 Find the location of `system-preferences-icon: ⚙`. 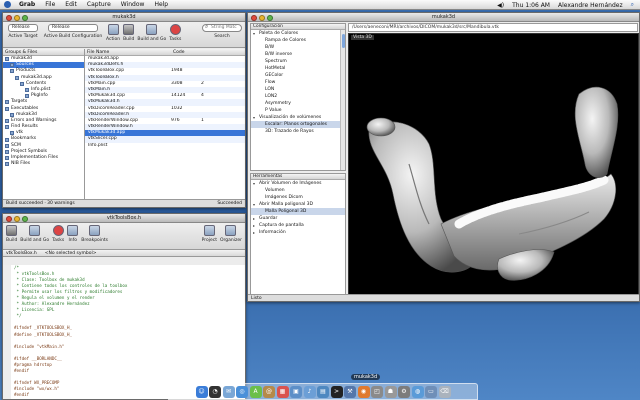

system-preferences-icon: ⚙ is located at coordinates (404, 391).